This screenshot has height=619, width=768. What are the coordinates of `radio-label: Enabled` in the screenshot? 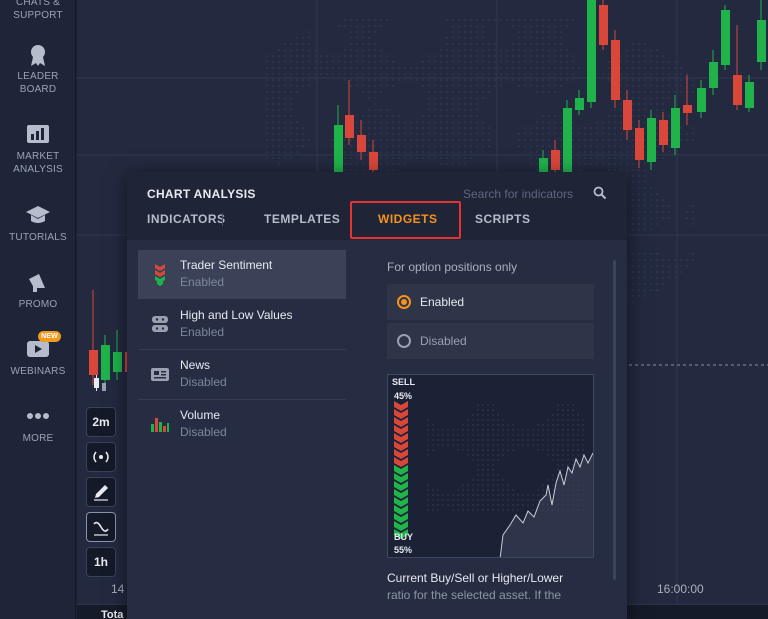 It's located at (442, 302).